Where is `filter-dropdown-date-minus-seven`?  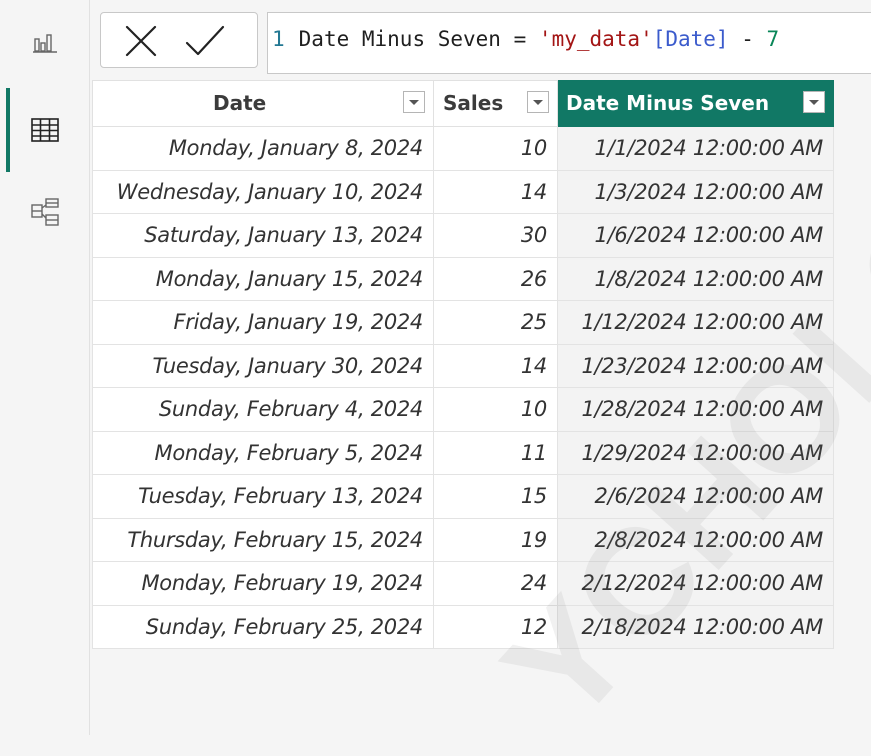
filter-dropdown-date-minus-seven is located at coordinates (814, 102).